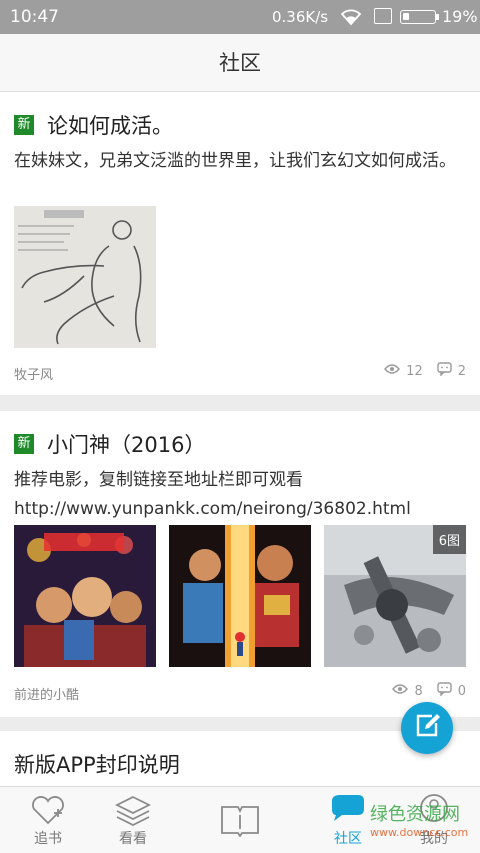 This screenshot has height=853, width=480. I want to click on tab-zhuishu: 追书, so click(48, 820).